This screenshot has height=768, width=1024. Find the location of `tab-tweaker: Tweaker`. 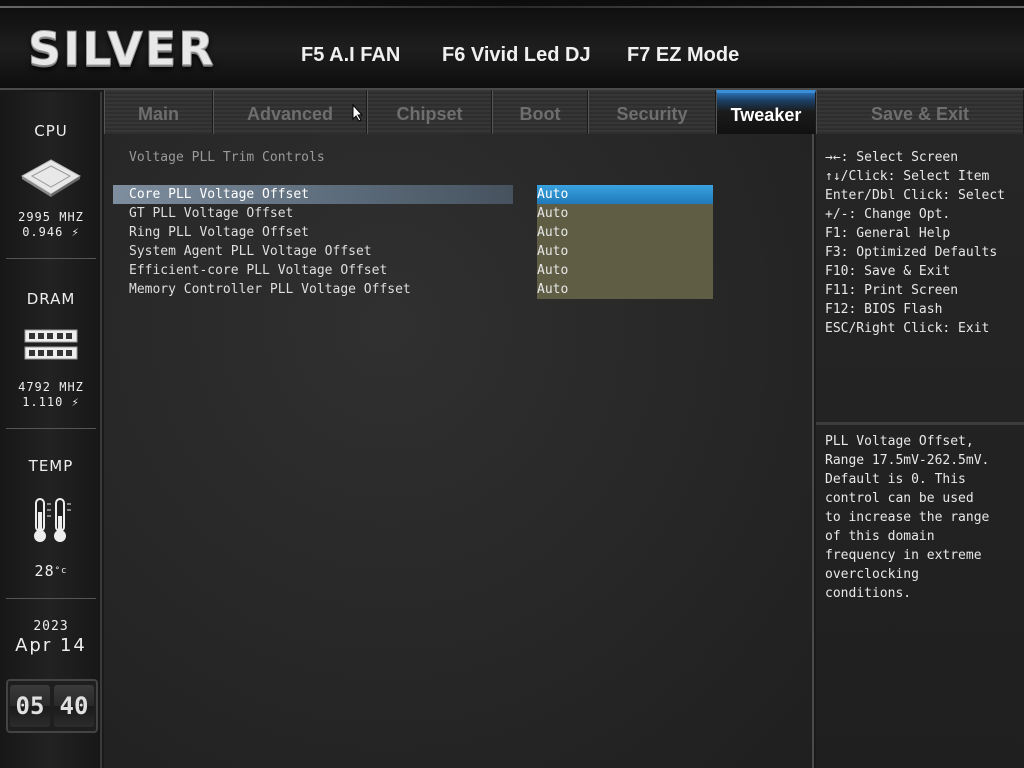

tab-tweaker: Tweaker is located at coordinates (766, 112).